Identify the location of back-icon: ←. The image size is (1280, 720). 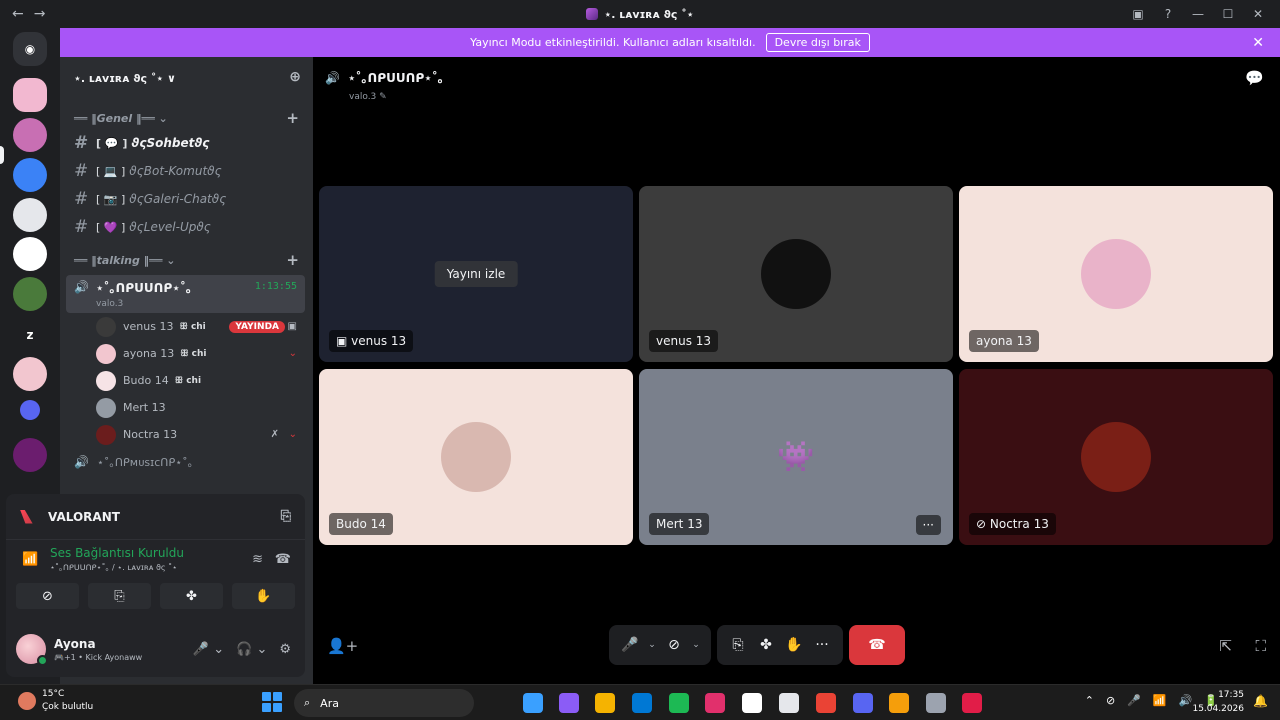
(18, 14).